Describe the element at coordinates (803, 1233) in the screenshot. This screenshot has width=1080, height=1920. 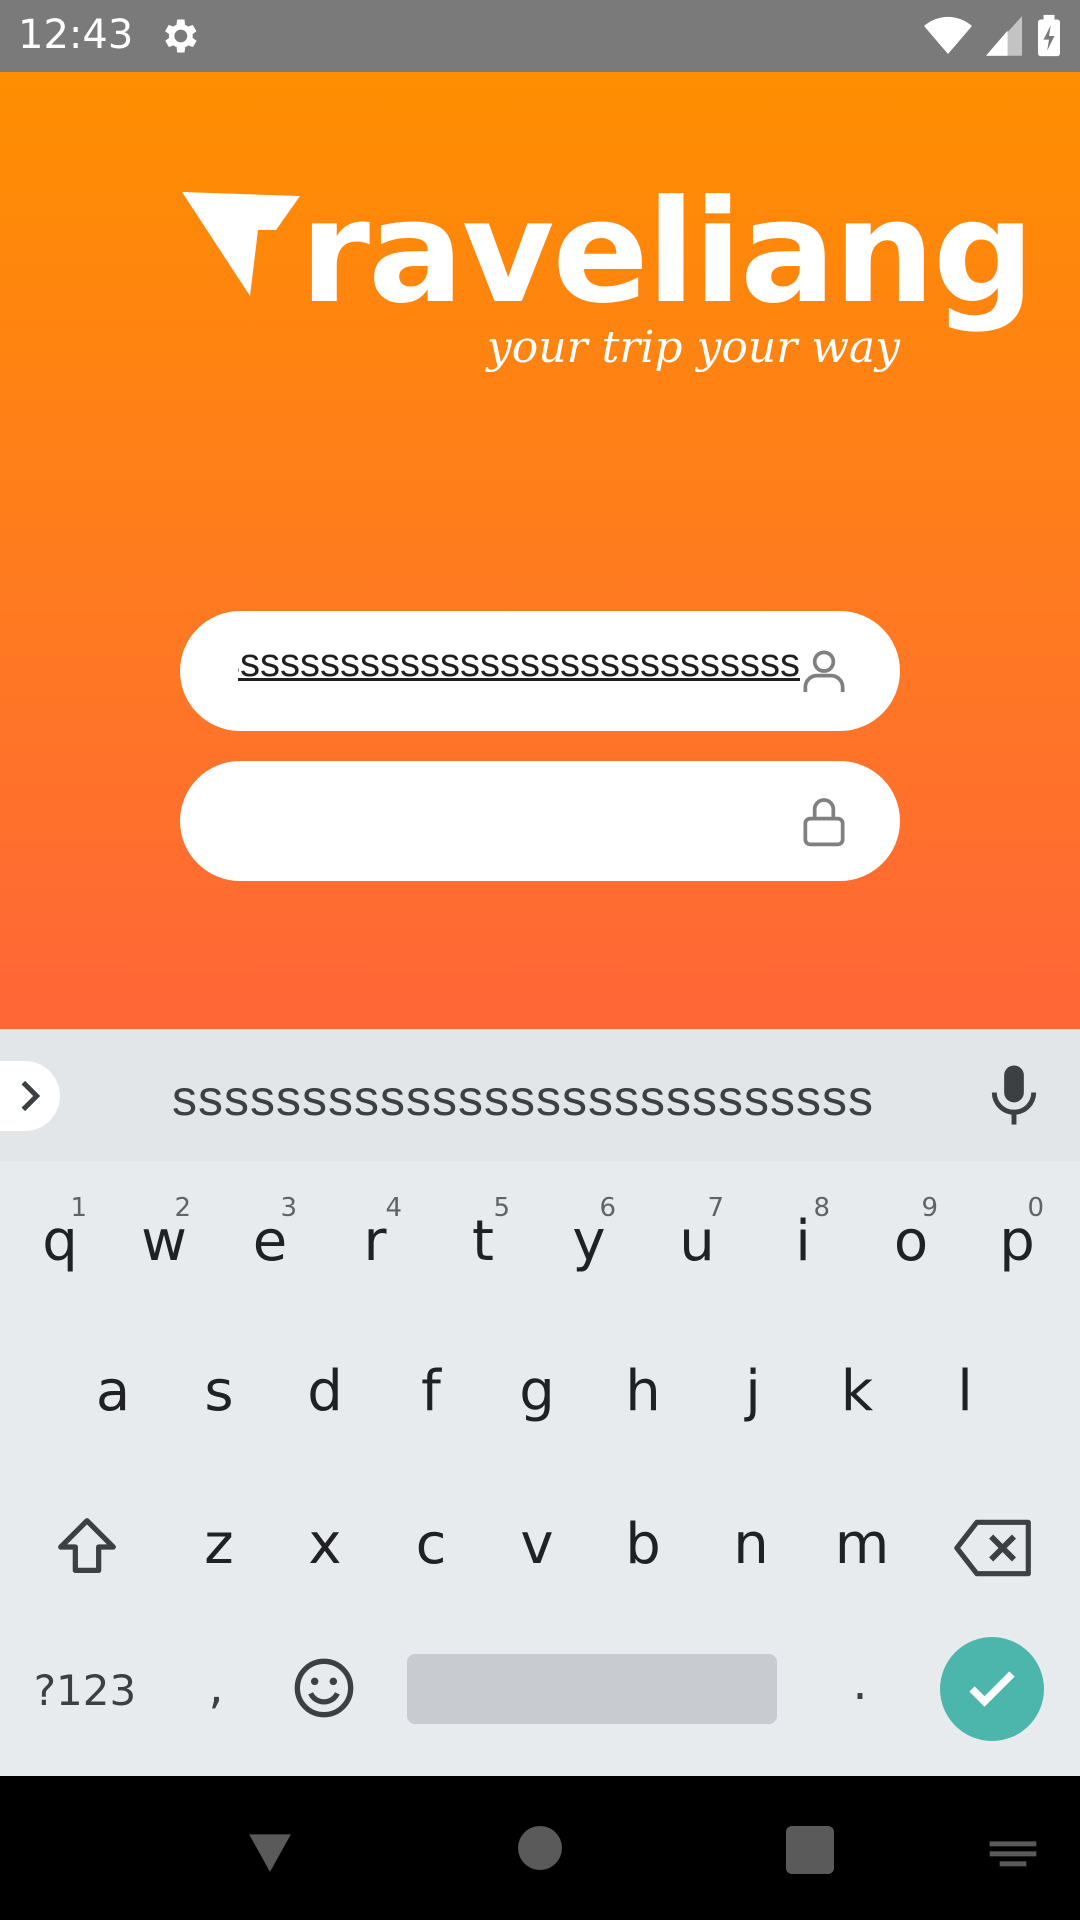
I see `key-i: i8` at that location.